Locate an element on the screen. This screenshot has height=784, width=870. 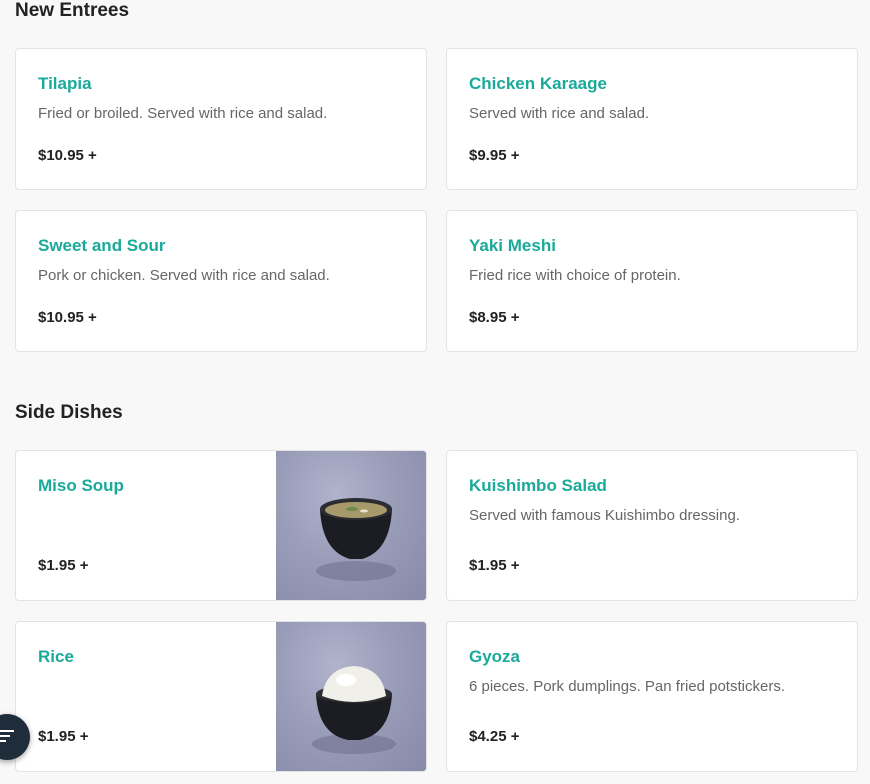
item-price: $8.95 + is located at coordinates (494, 317).